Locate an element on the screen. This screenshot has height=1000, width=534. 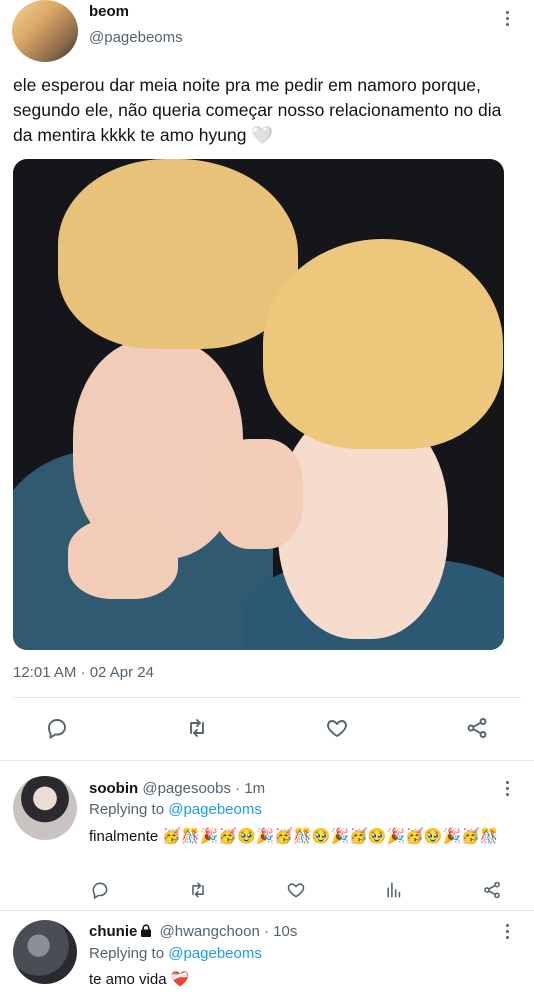
views-icon is located at coordinates (394, 890).